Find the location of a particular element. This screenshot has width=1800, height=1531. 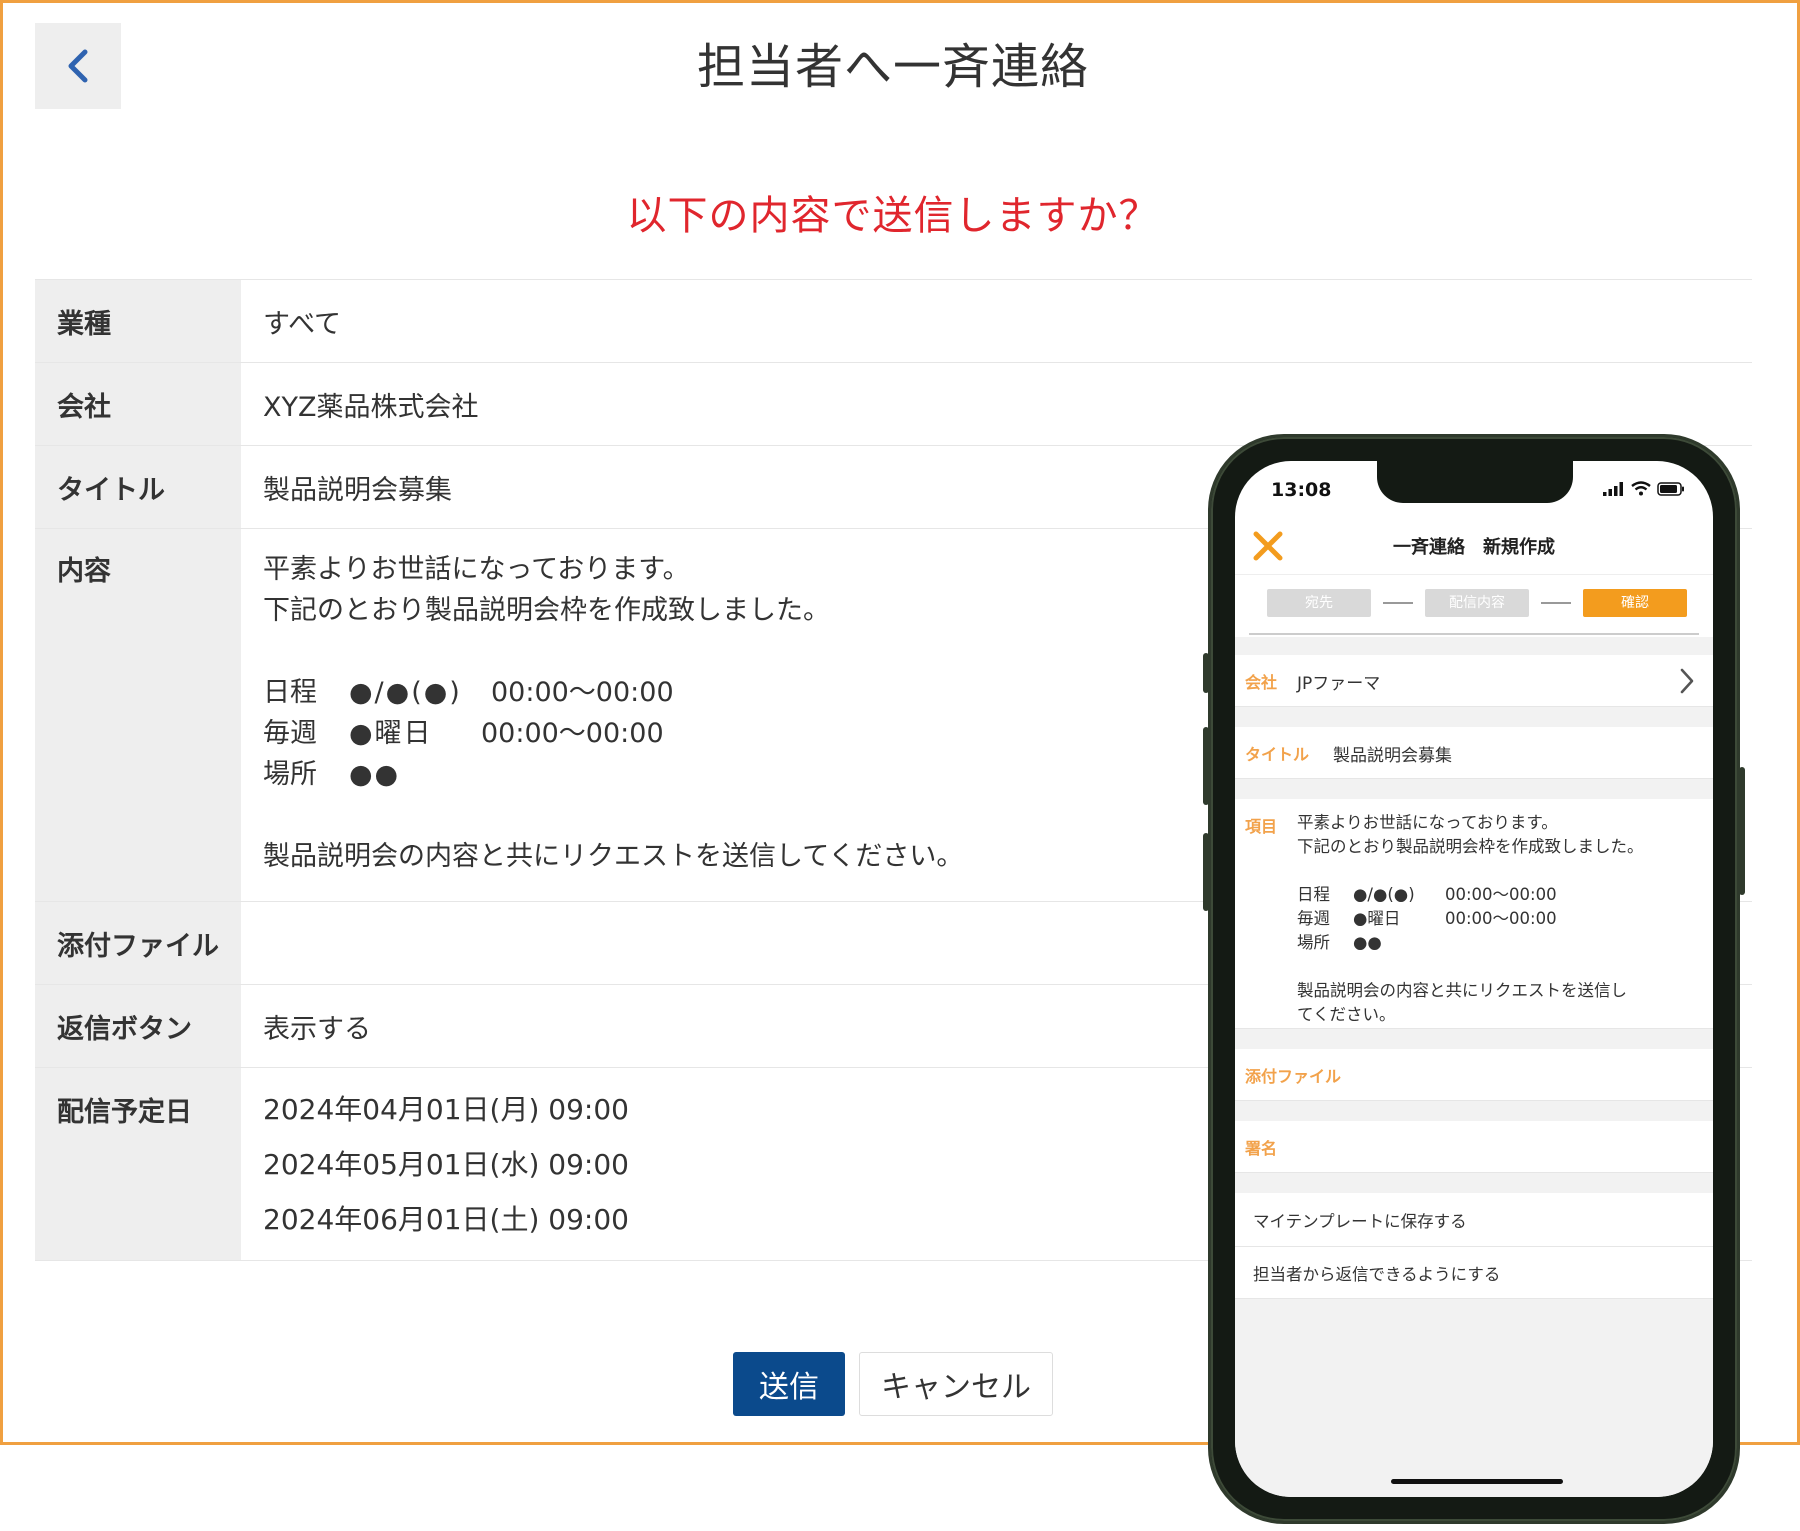

row-industry: 業種 すべて is located at coordinates (893, 321).